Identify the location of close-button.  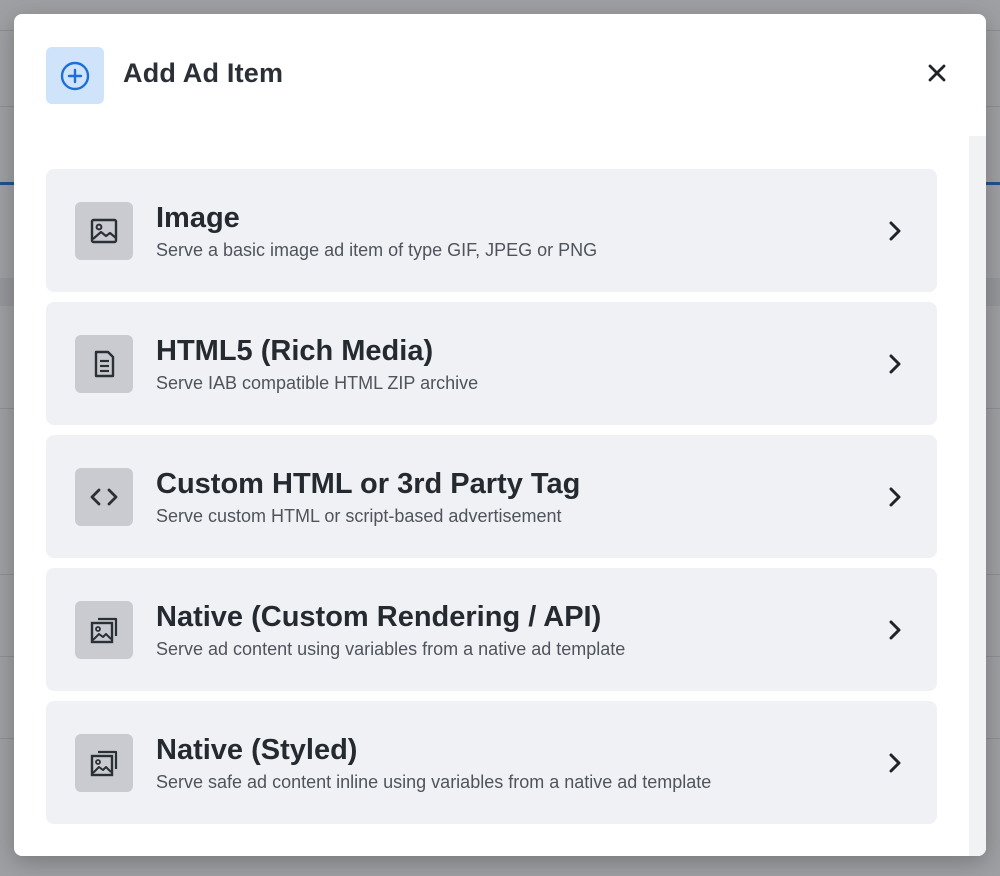
(937, 73).